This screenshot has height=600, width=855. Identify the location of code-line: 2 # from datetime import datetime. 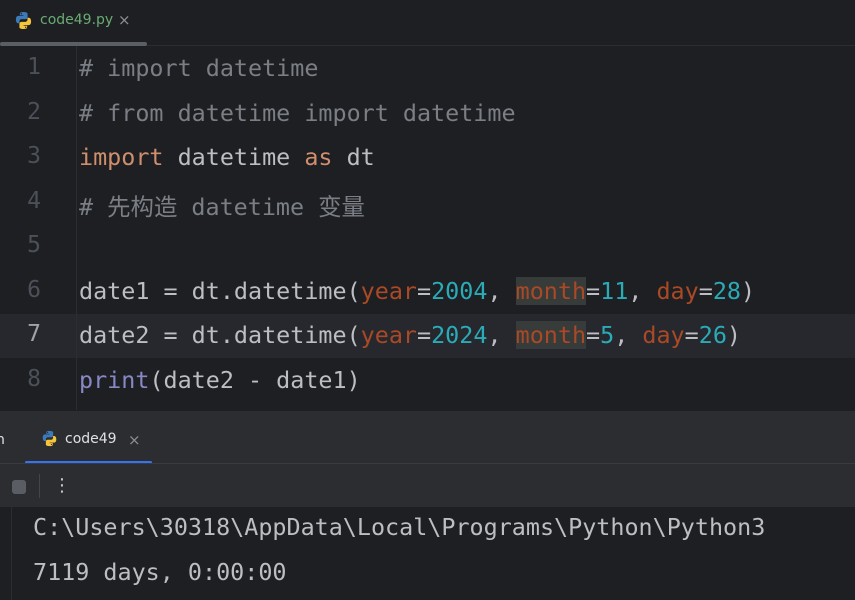
(427, 114).